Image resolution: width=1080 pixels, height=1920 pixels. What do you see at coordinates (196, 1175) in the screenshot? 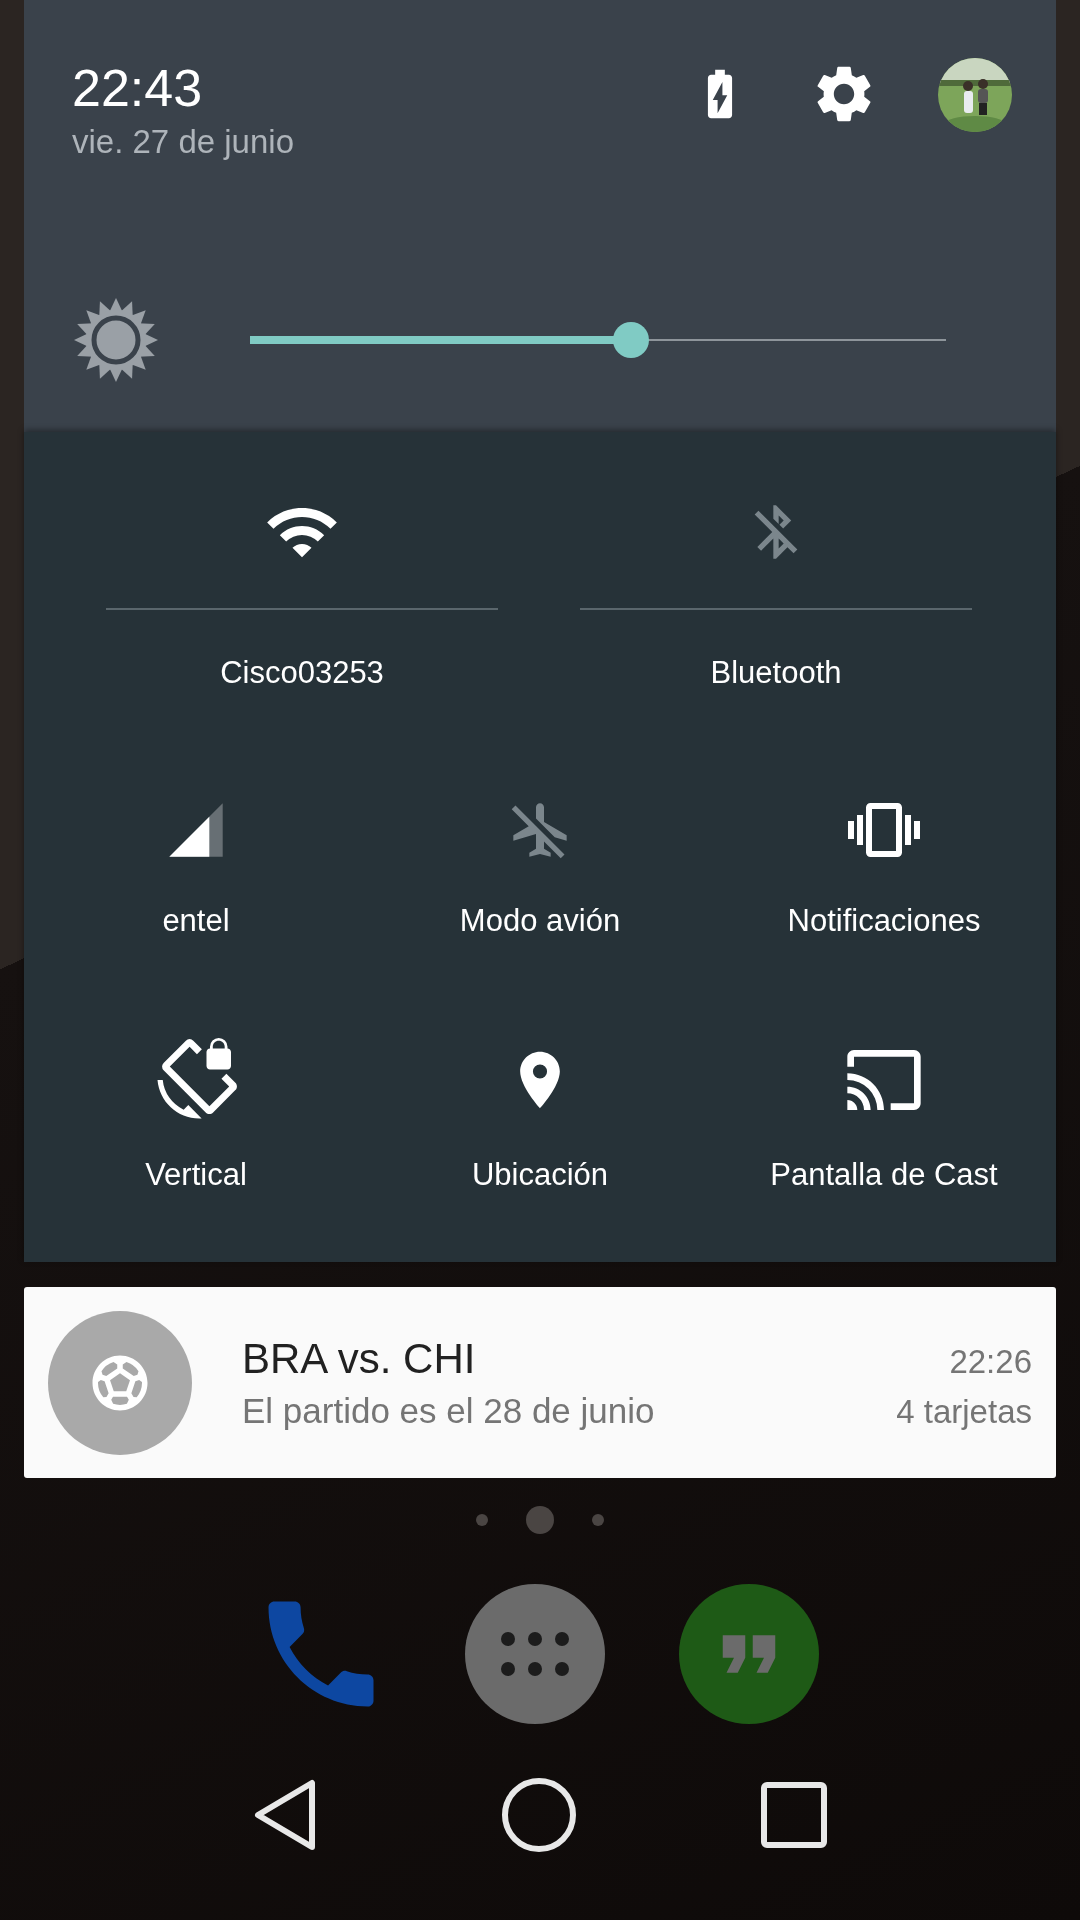
I see `tile-label: Vertical` at bounding box center [196, 1175].